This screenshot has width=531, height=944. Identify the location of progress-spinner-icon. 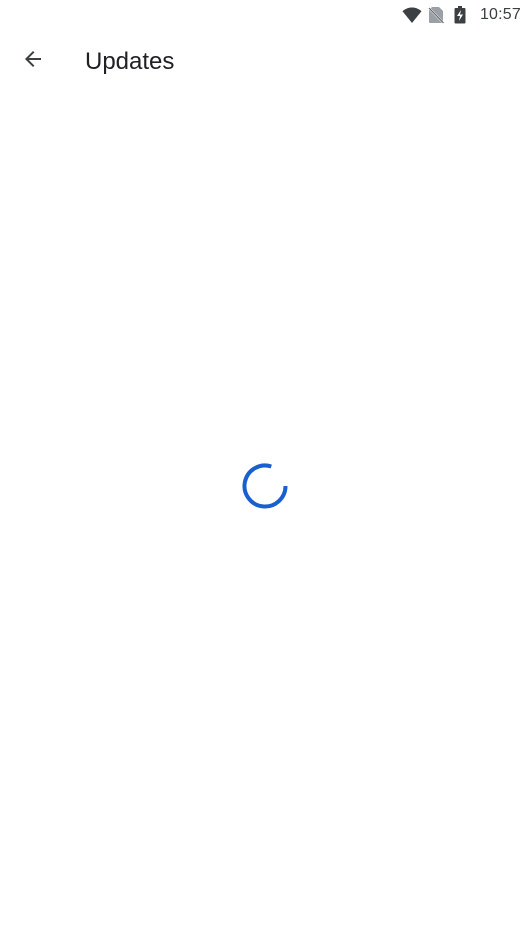
(265, 486).